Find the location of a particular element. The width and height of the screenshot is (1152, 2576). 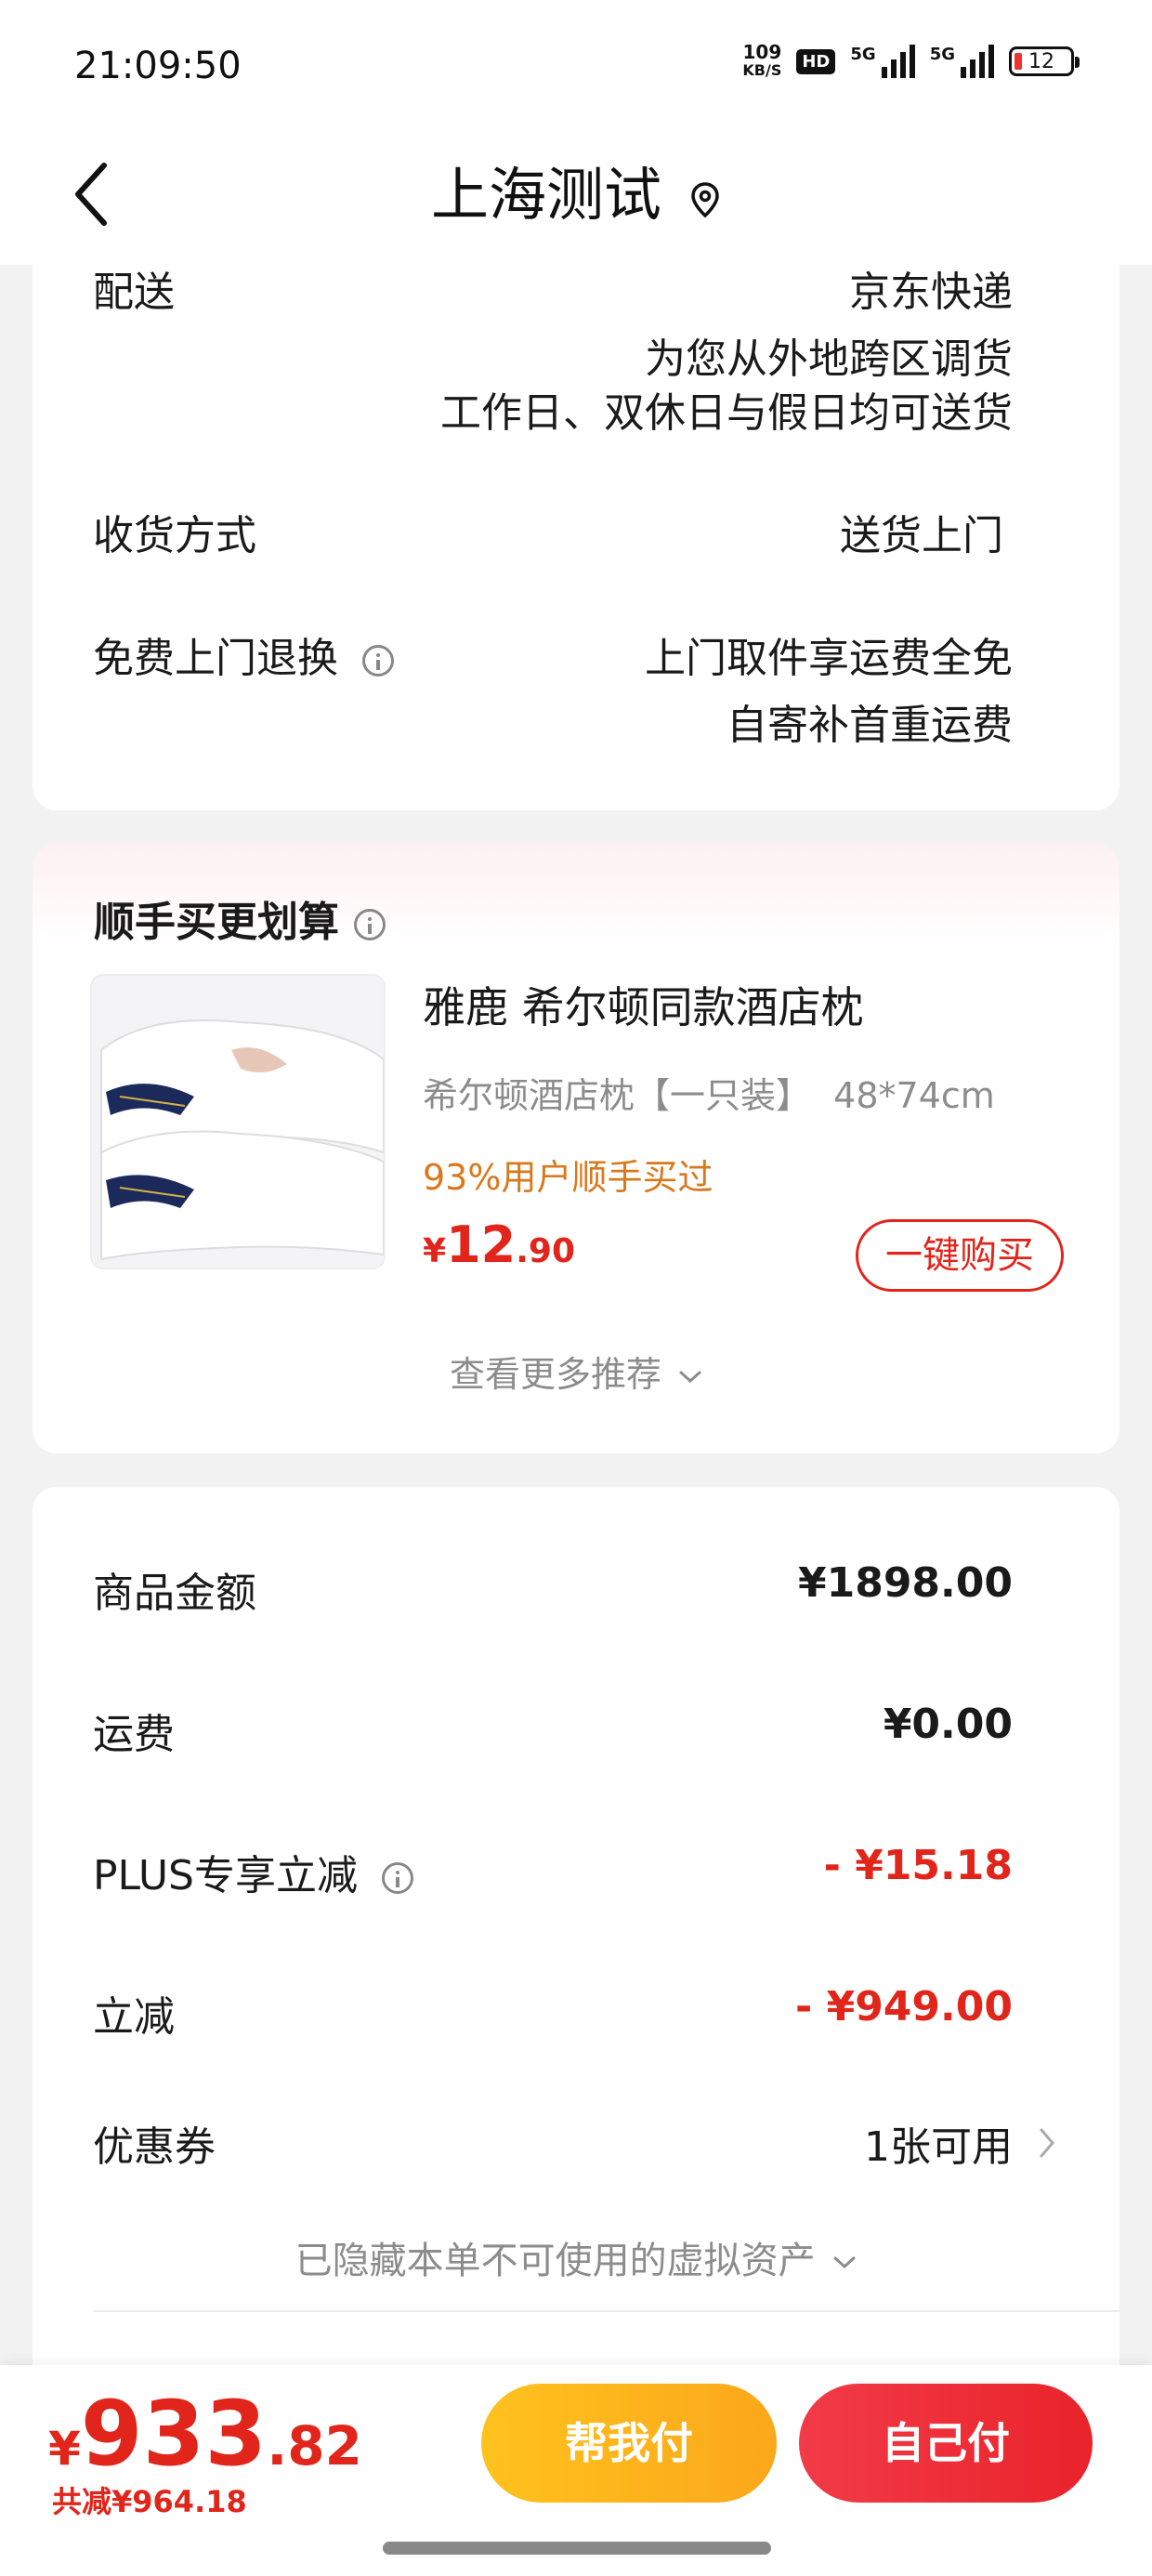

chevron-right-icon is located at coordinates (1047, 2143).